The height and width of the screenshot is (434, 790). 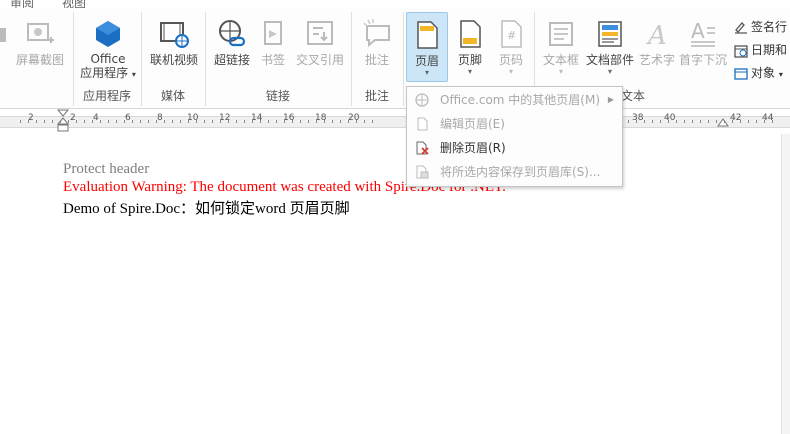 What do you see at coordinates (723, 122) in the screenshot?
I see `right-indent-marker-icon` at bounding box center [723, 122].